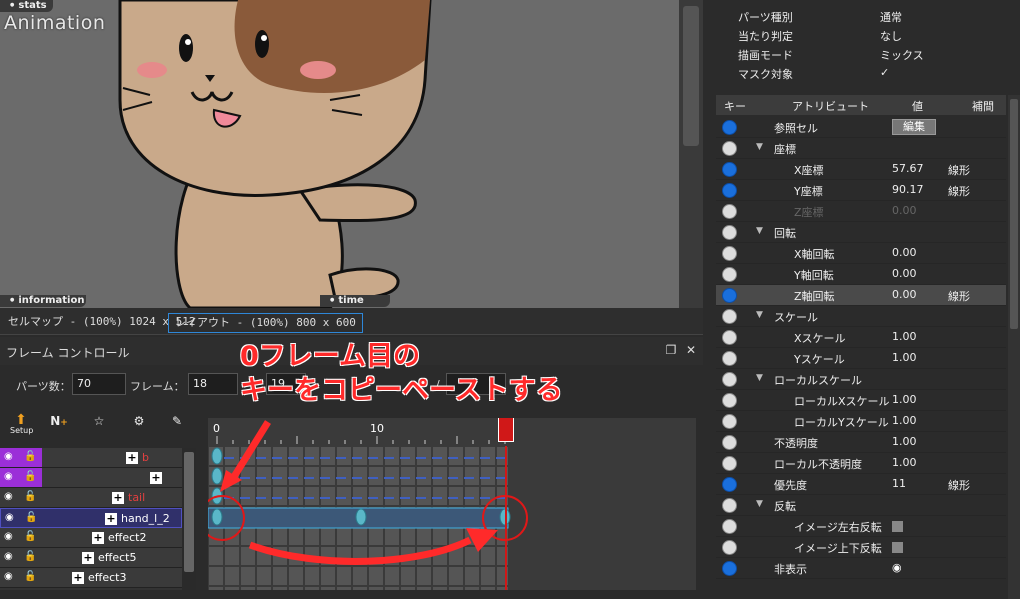 The image size is (1020, 599). I want to click on parts-count-field: 70, so click(99, 384).